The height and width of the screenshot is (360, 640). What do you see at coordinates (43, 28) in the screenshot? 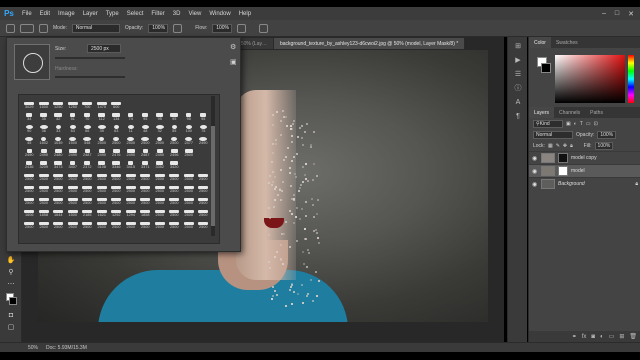
I see `brush-panel-toggle-icon` at bounding box center [43, 28].